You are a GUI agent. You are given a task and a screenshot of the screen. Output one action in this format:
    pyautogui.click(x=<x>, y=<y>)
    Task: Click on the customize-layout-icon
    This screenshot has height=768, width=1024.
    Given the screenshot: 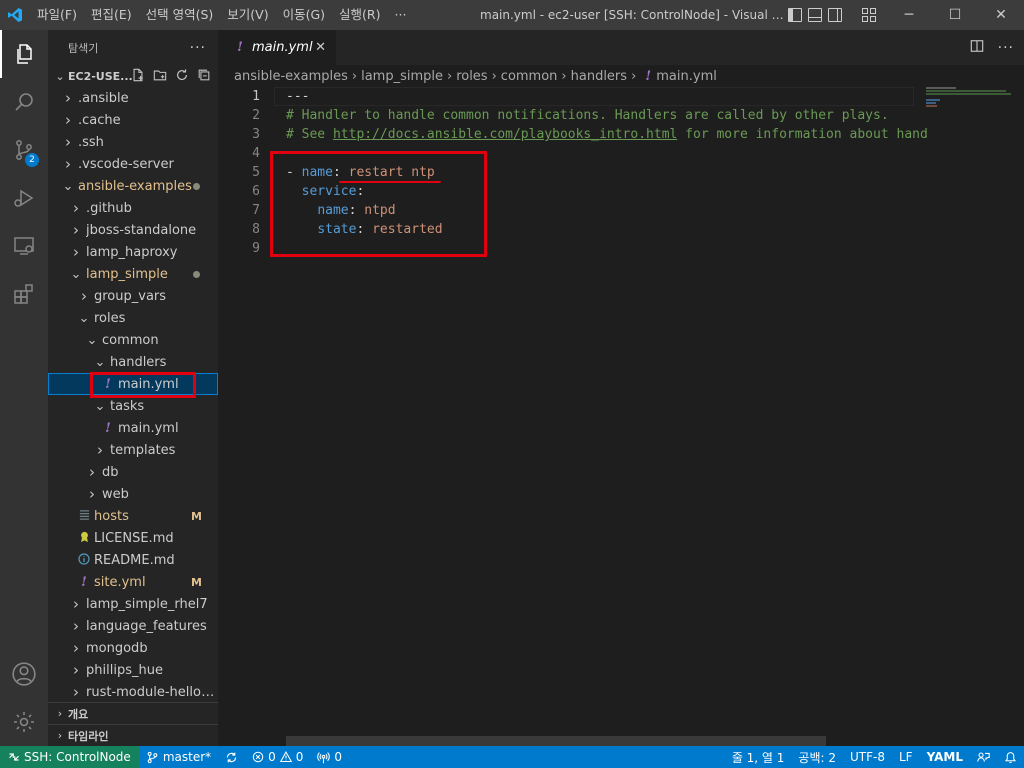 What is the action you would take?
    pyautogui.click(x=869, y=15)
    